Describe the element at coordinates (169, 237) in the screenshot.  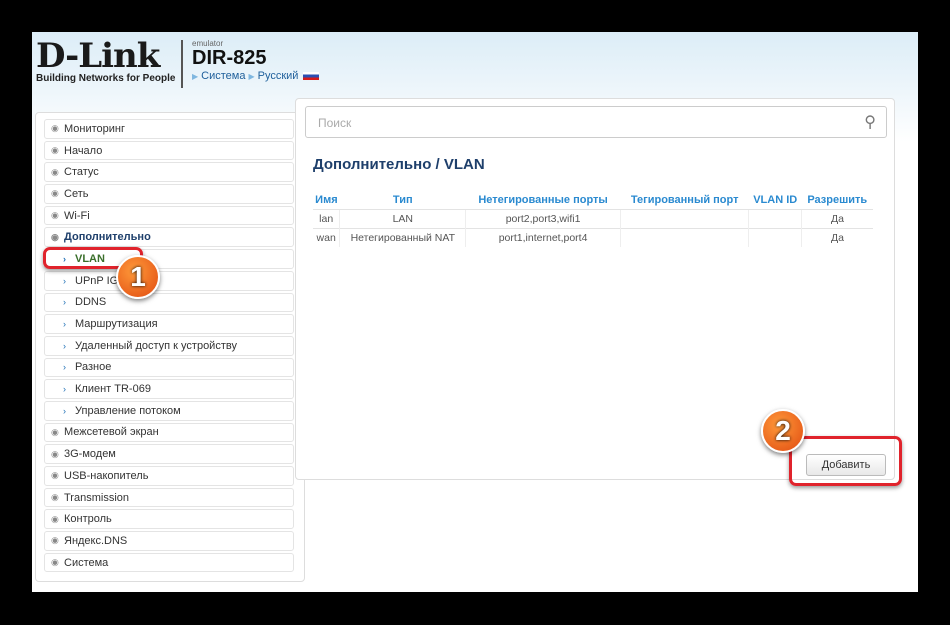
I see `sidebar-item: ◉ Дополнительно` at that location.